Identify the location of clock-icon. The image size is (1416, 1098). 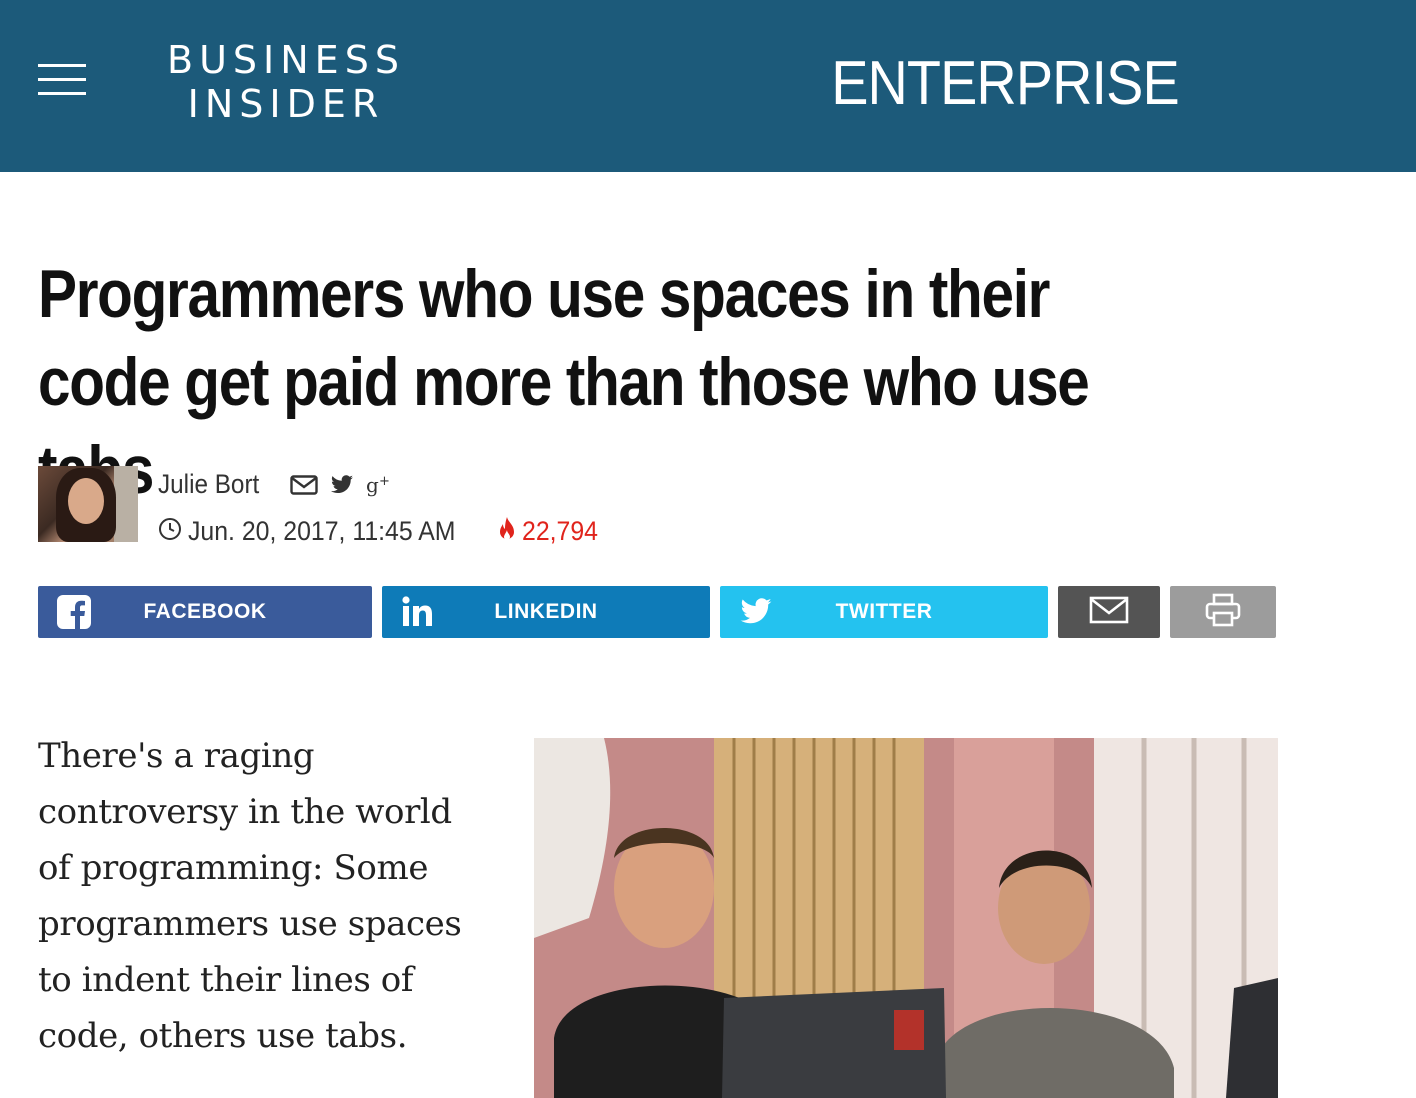
(170, 531).